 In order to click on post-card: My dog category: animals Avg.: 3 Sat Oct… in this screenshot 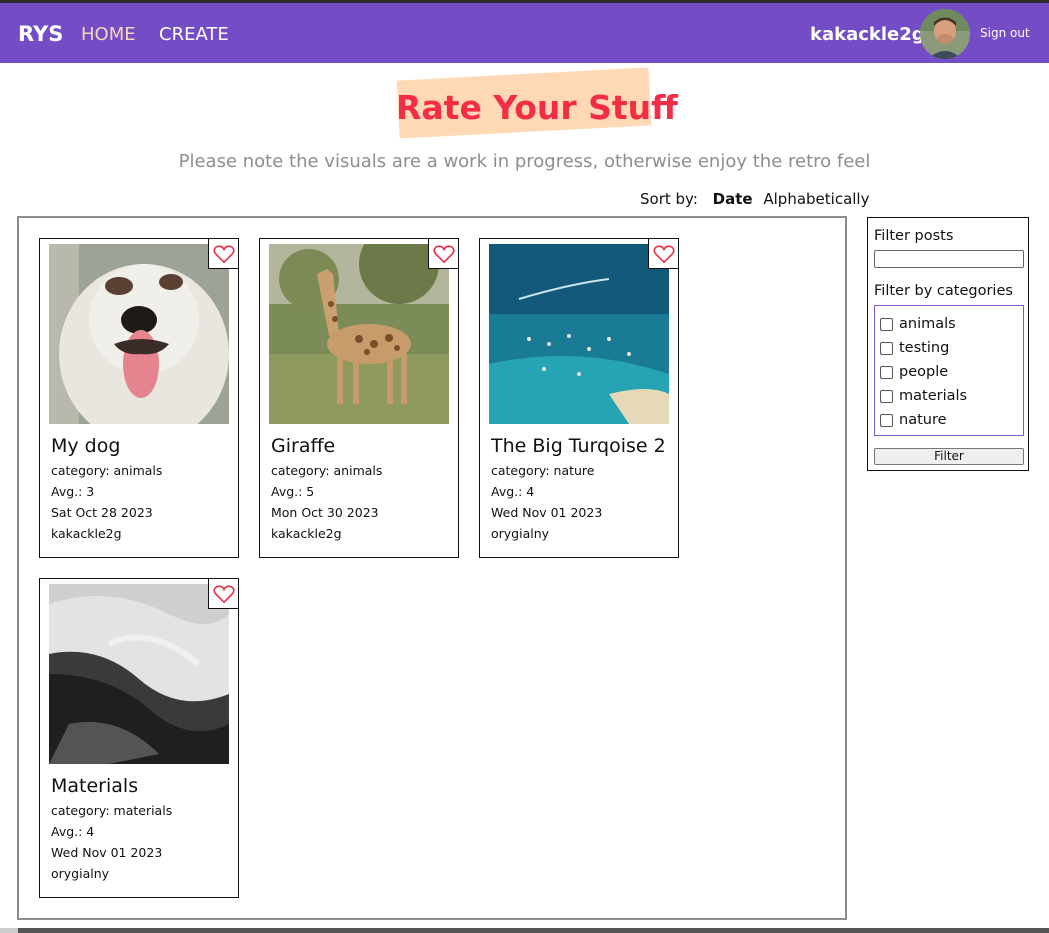, I will do `click(139, 398)`.